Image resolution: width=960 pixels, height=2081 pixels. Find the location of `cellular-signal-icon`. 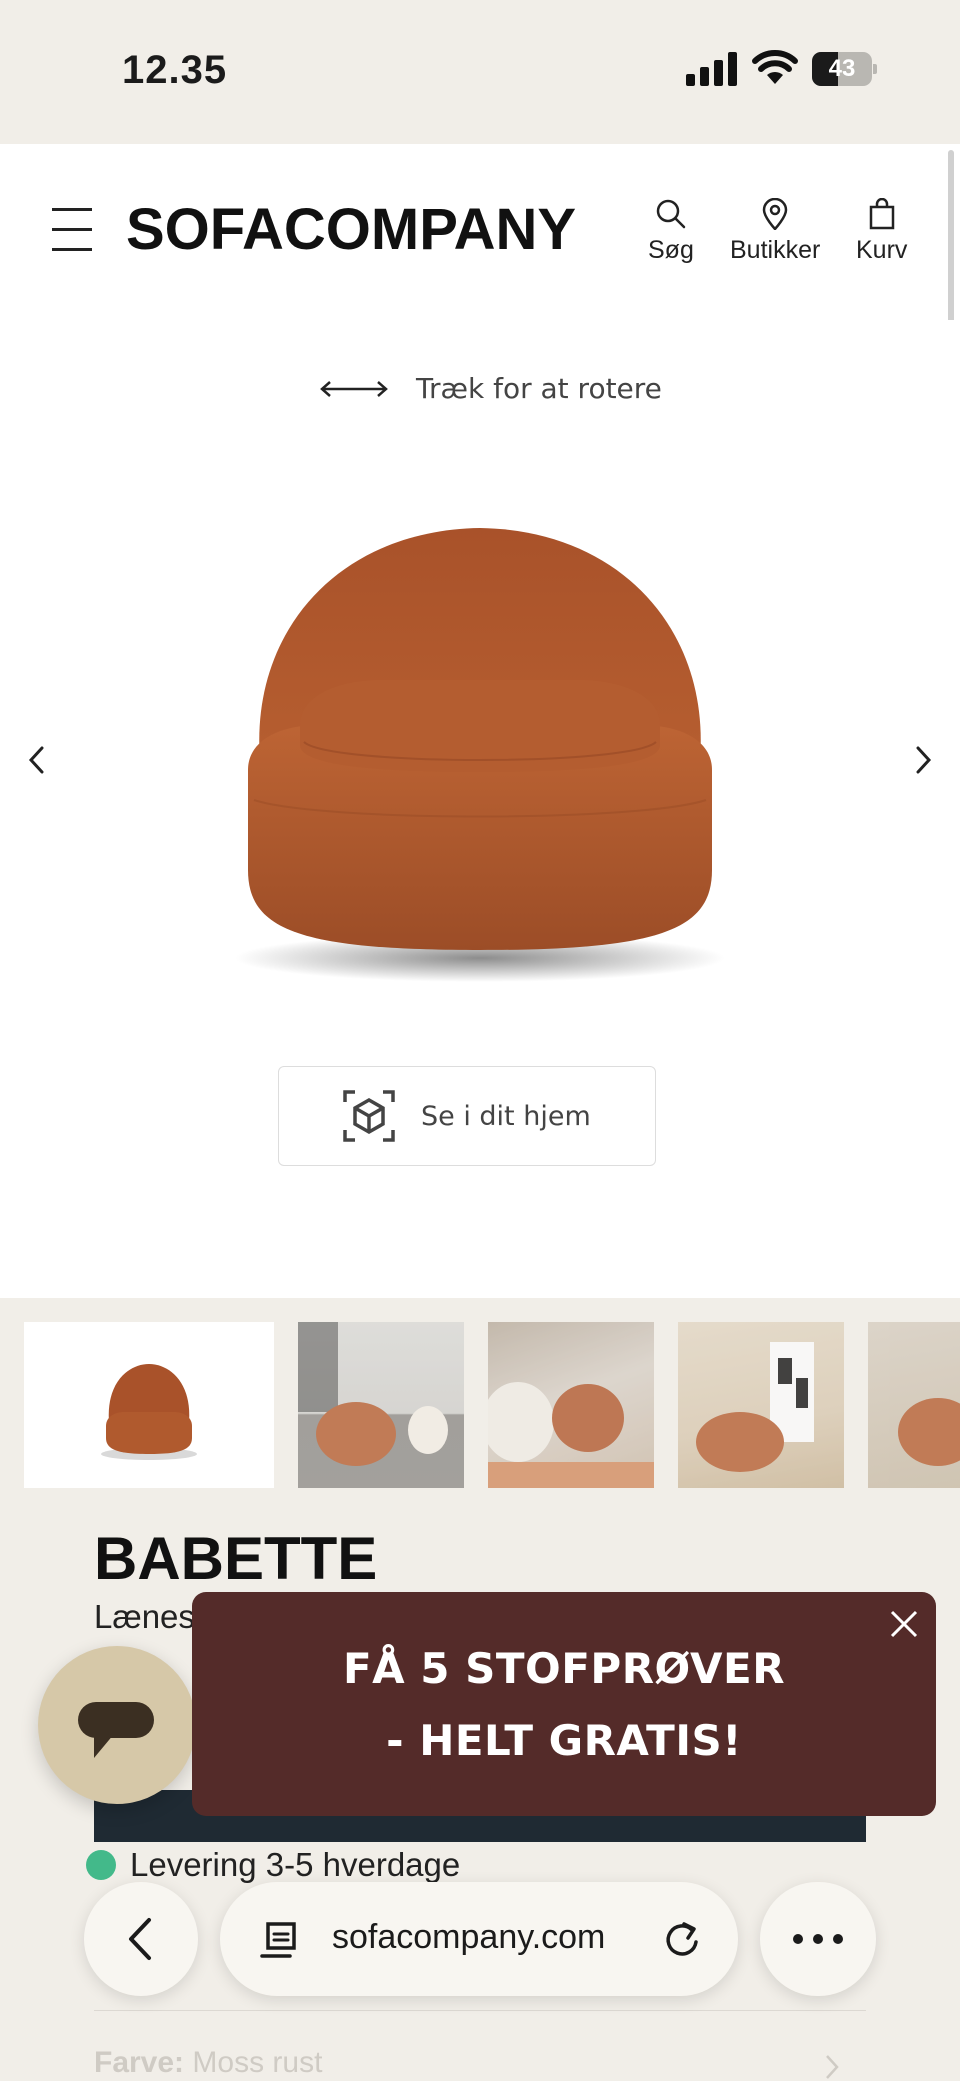

cellular-signal-icon is located at coordinates (711, 69).